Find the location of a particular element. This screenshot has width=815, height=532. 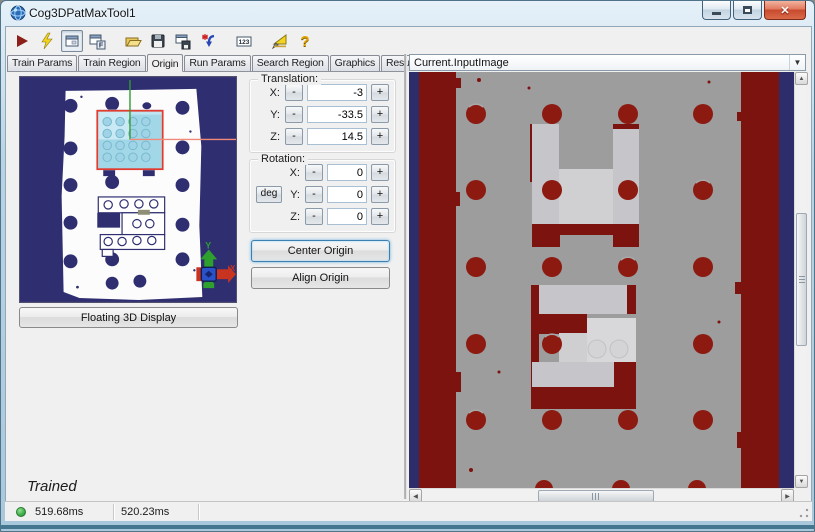

pixel-values-button: 123 is located at coordinates (244, 41).